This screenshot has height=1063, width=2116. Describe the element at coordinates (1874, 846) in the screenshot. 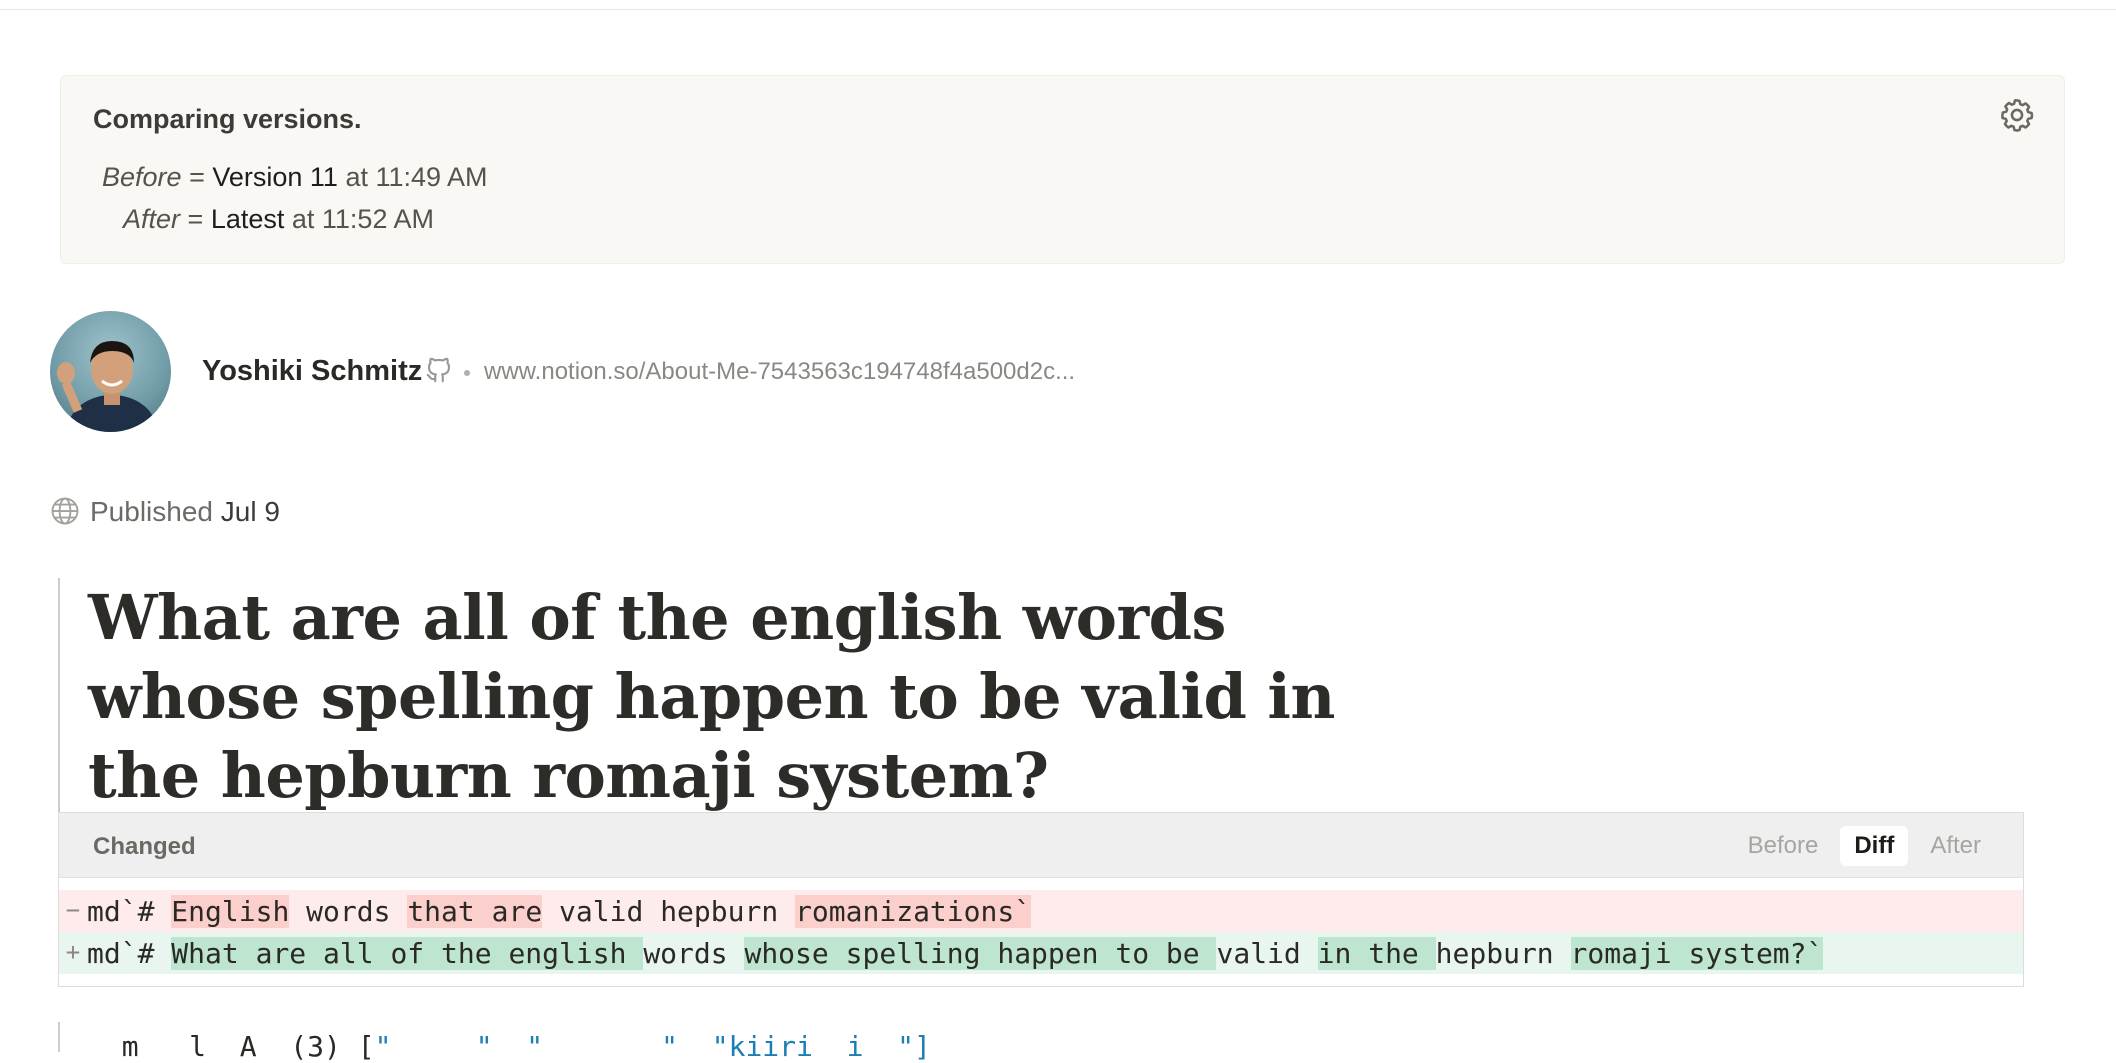

I see `tab-diff: Diff` at that location.